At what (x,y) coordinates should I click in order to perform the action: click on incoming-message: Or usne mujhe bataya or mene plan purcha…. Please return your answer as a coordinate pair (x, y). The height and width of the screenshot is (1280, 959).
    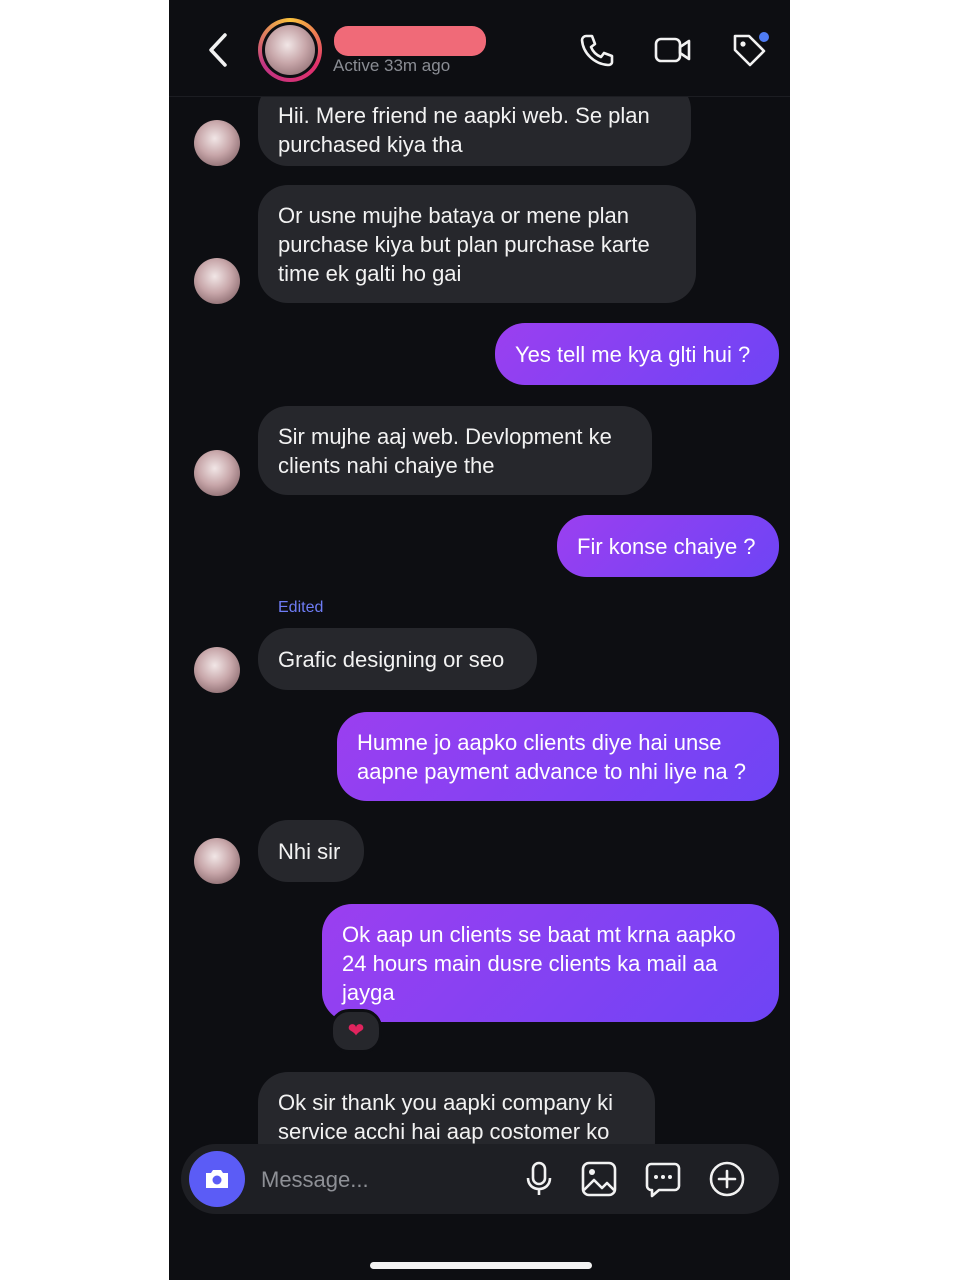
    Looking at the image, I should click on (477, 244).